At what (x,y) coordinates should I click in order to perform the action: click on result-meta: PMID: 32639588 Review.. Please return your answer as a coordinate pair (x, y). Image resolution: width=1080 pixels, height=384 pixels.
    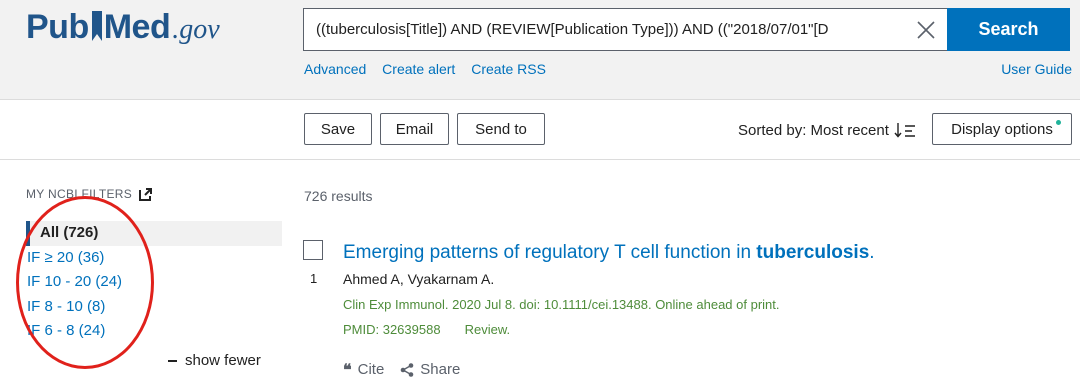
    Looking at the image, I should click on (426, 329).